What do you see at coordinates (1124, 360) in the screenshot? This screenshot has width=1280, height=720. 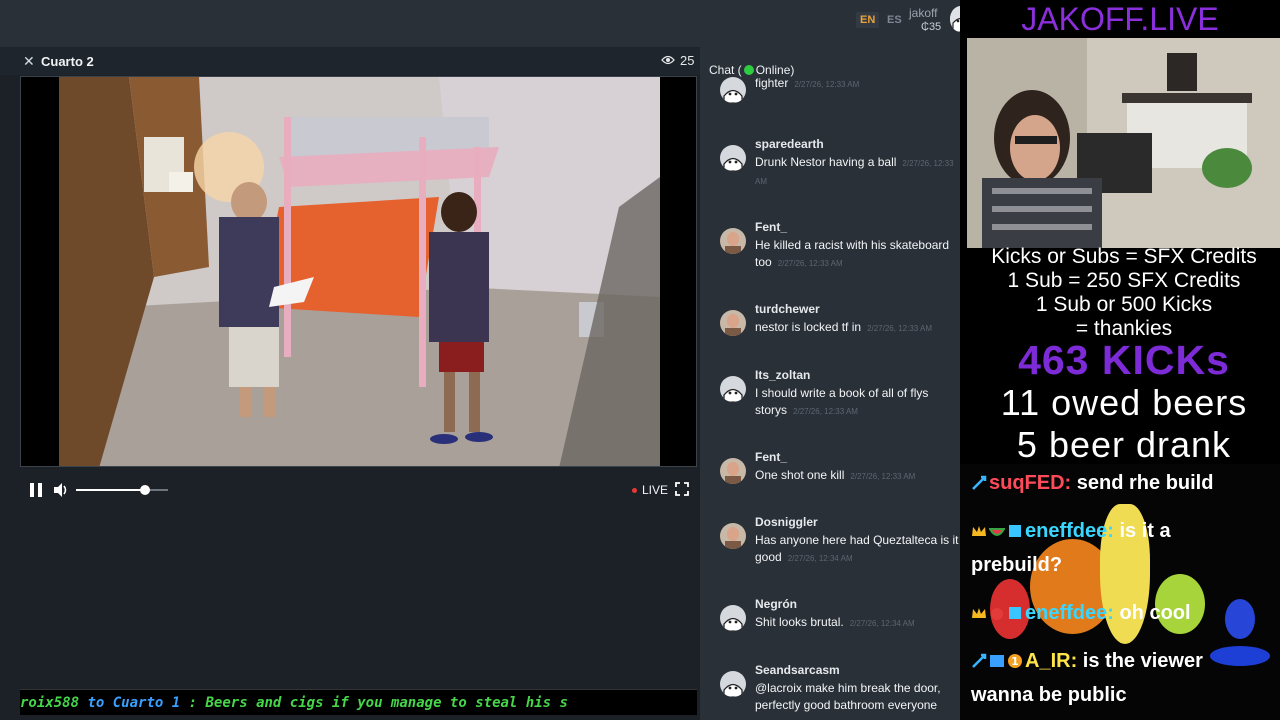 I see `kicks-counter: 463 KICKs` at bounding box center [1124, 360].